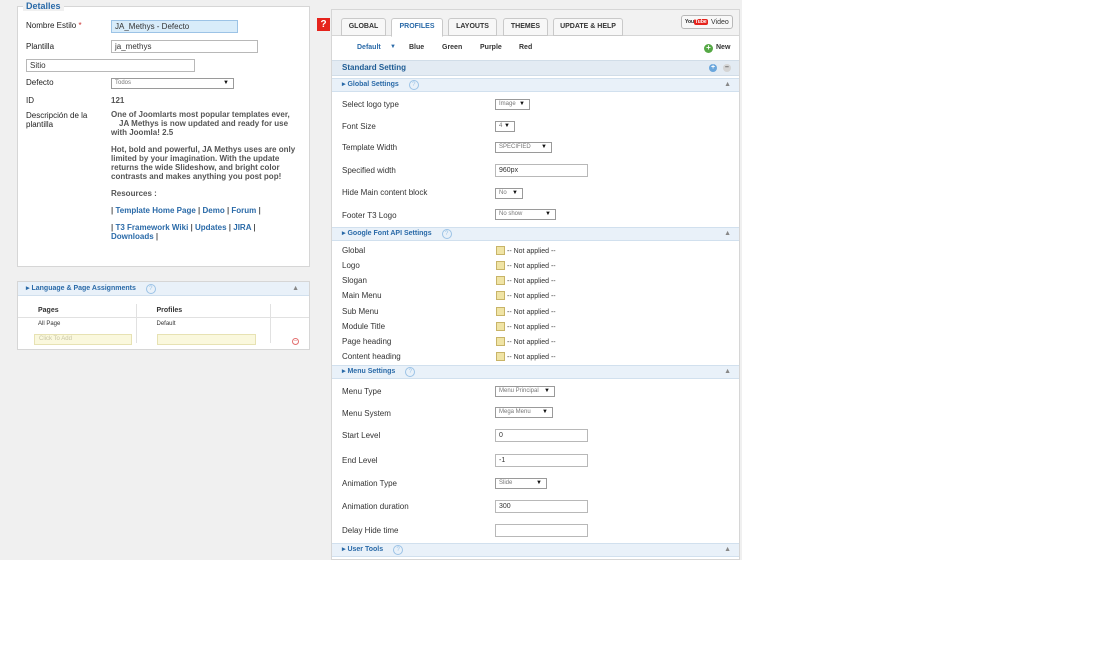 This screenshot has height=669, width=1100. What do you see at coordinates (369, 170) in the screenshot?
I see `specified-width-label: Specified width` at bounding box center [369, 170].